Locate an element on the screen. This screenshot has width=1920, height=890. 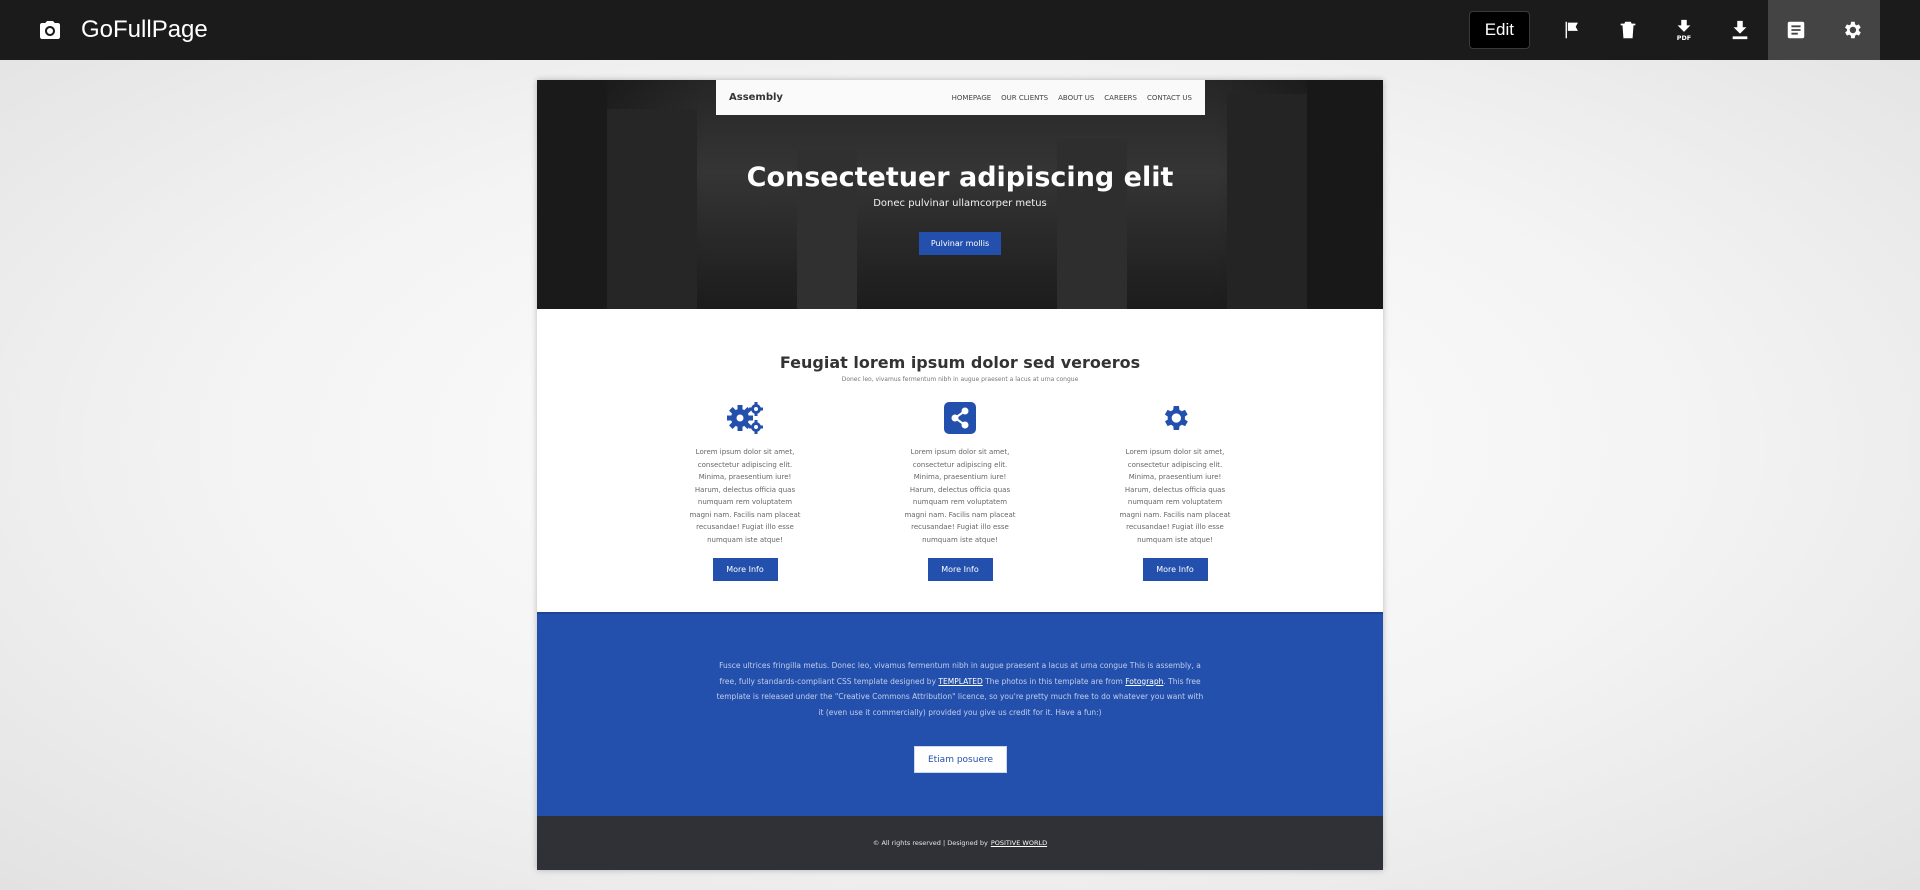
fotograph-link: Fotograph is located at coordinates (1144, 681).